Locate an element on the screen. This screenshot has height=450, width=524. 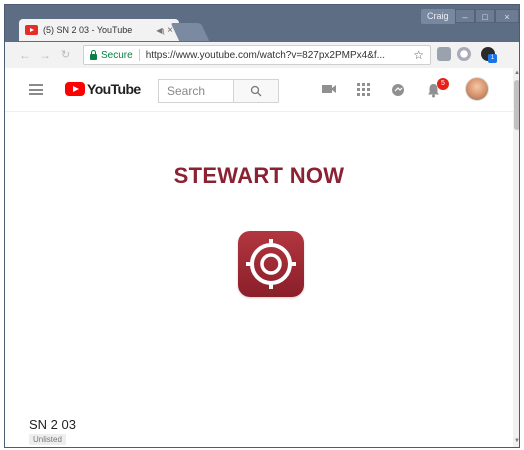
search-icon is located at coordinates (256, 91).